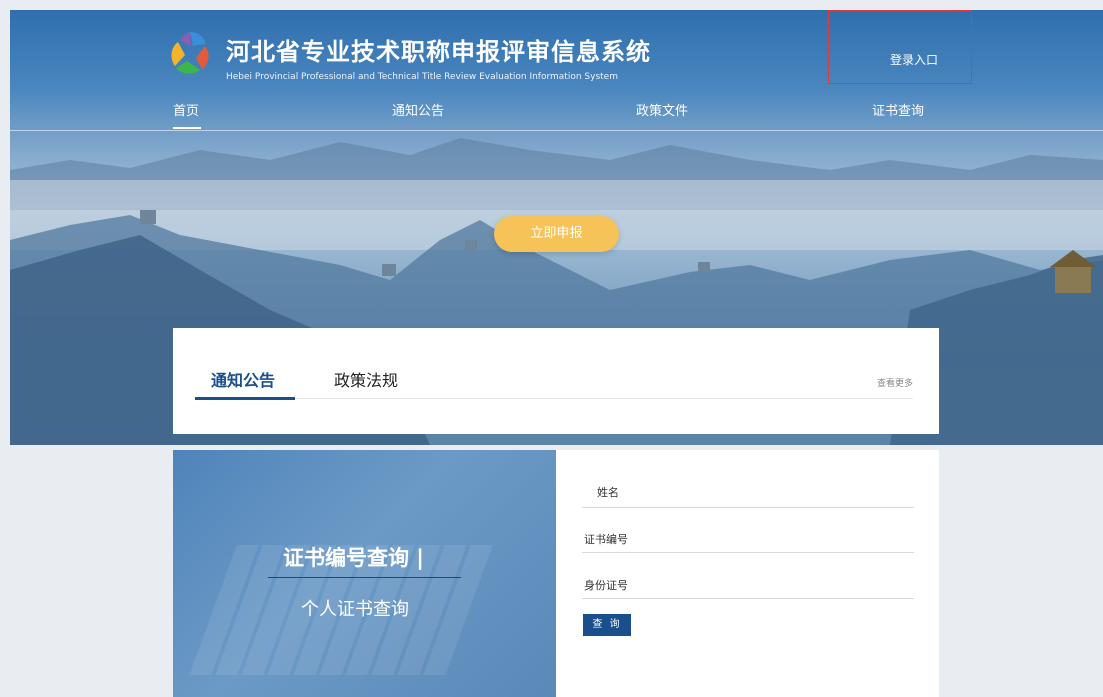 This screenshot has height=697, width=1103. What do you see at coordinates (895, 382) in the screenshot?
I see `view-more-link: 查看更多` at bounding box center [895, 382].